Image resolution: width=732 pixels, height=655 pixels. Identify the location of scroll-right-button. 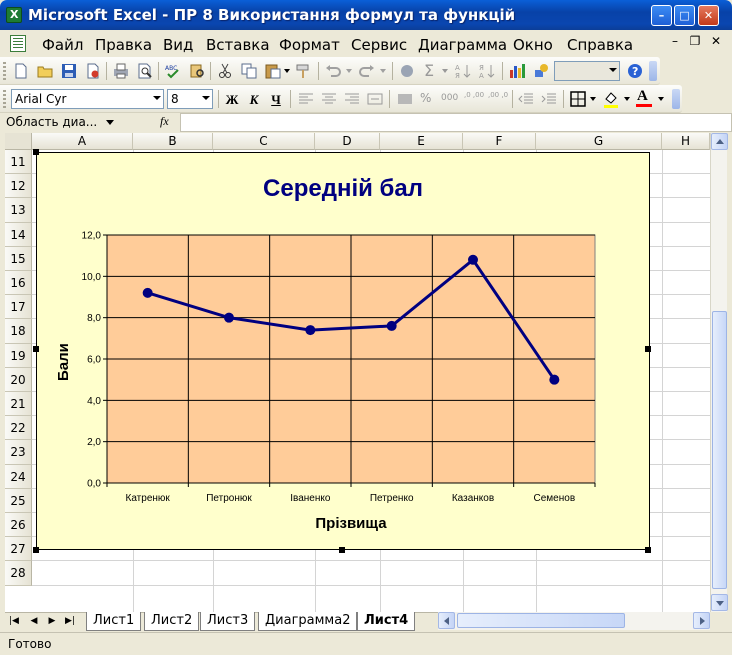
(701, 620).